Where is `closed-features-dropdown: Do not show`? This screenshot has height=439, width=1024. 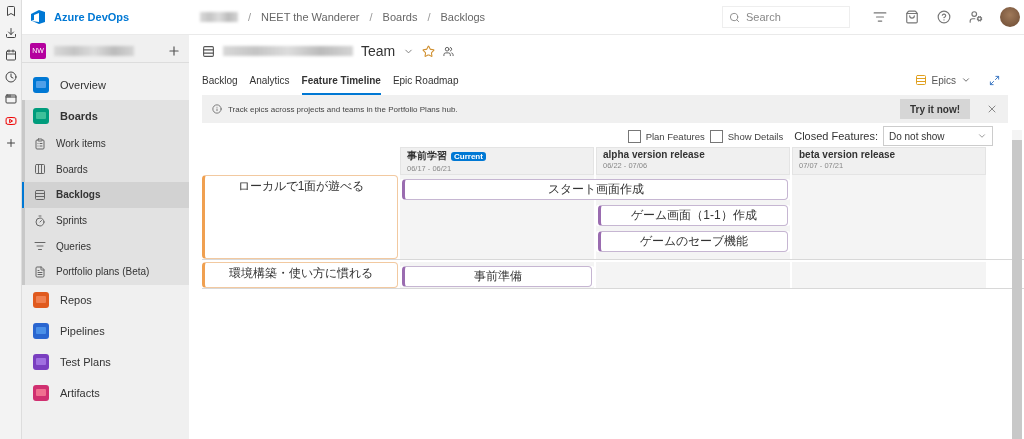 closed-features-dropdown: Do not show is located at coordinates (938, 136).